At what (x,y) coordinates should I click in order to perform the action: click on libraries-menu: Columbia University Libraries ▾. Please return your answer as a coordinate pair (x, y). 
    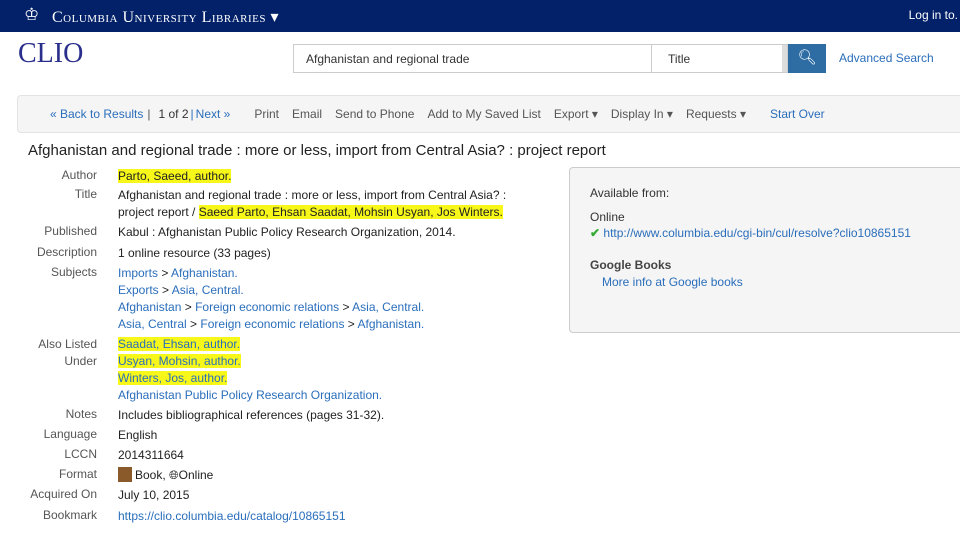
    Looking at the image, I should click on (165, 17).